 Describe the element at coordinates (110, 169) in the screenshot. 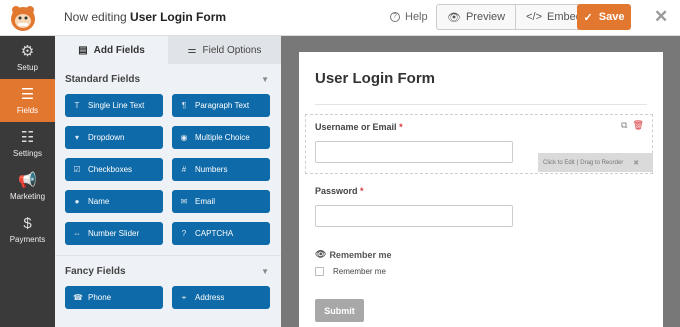

I see `field-button-label: Checkboxes` at that location.